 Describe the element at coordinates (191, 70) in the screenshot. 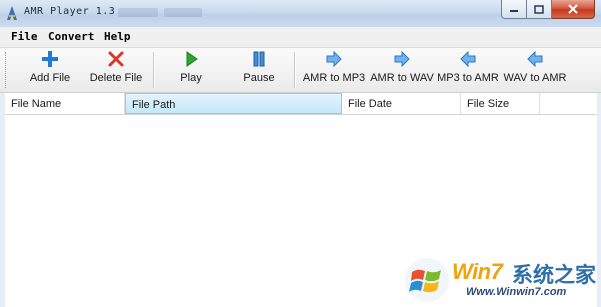

I see `play-button: Play` at that location.